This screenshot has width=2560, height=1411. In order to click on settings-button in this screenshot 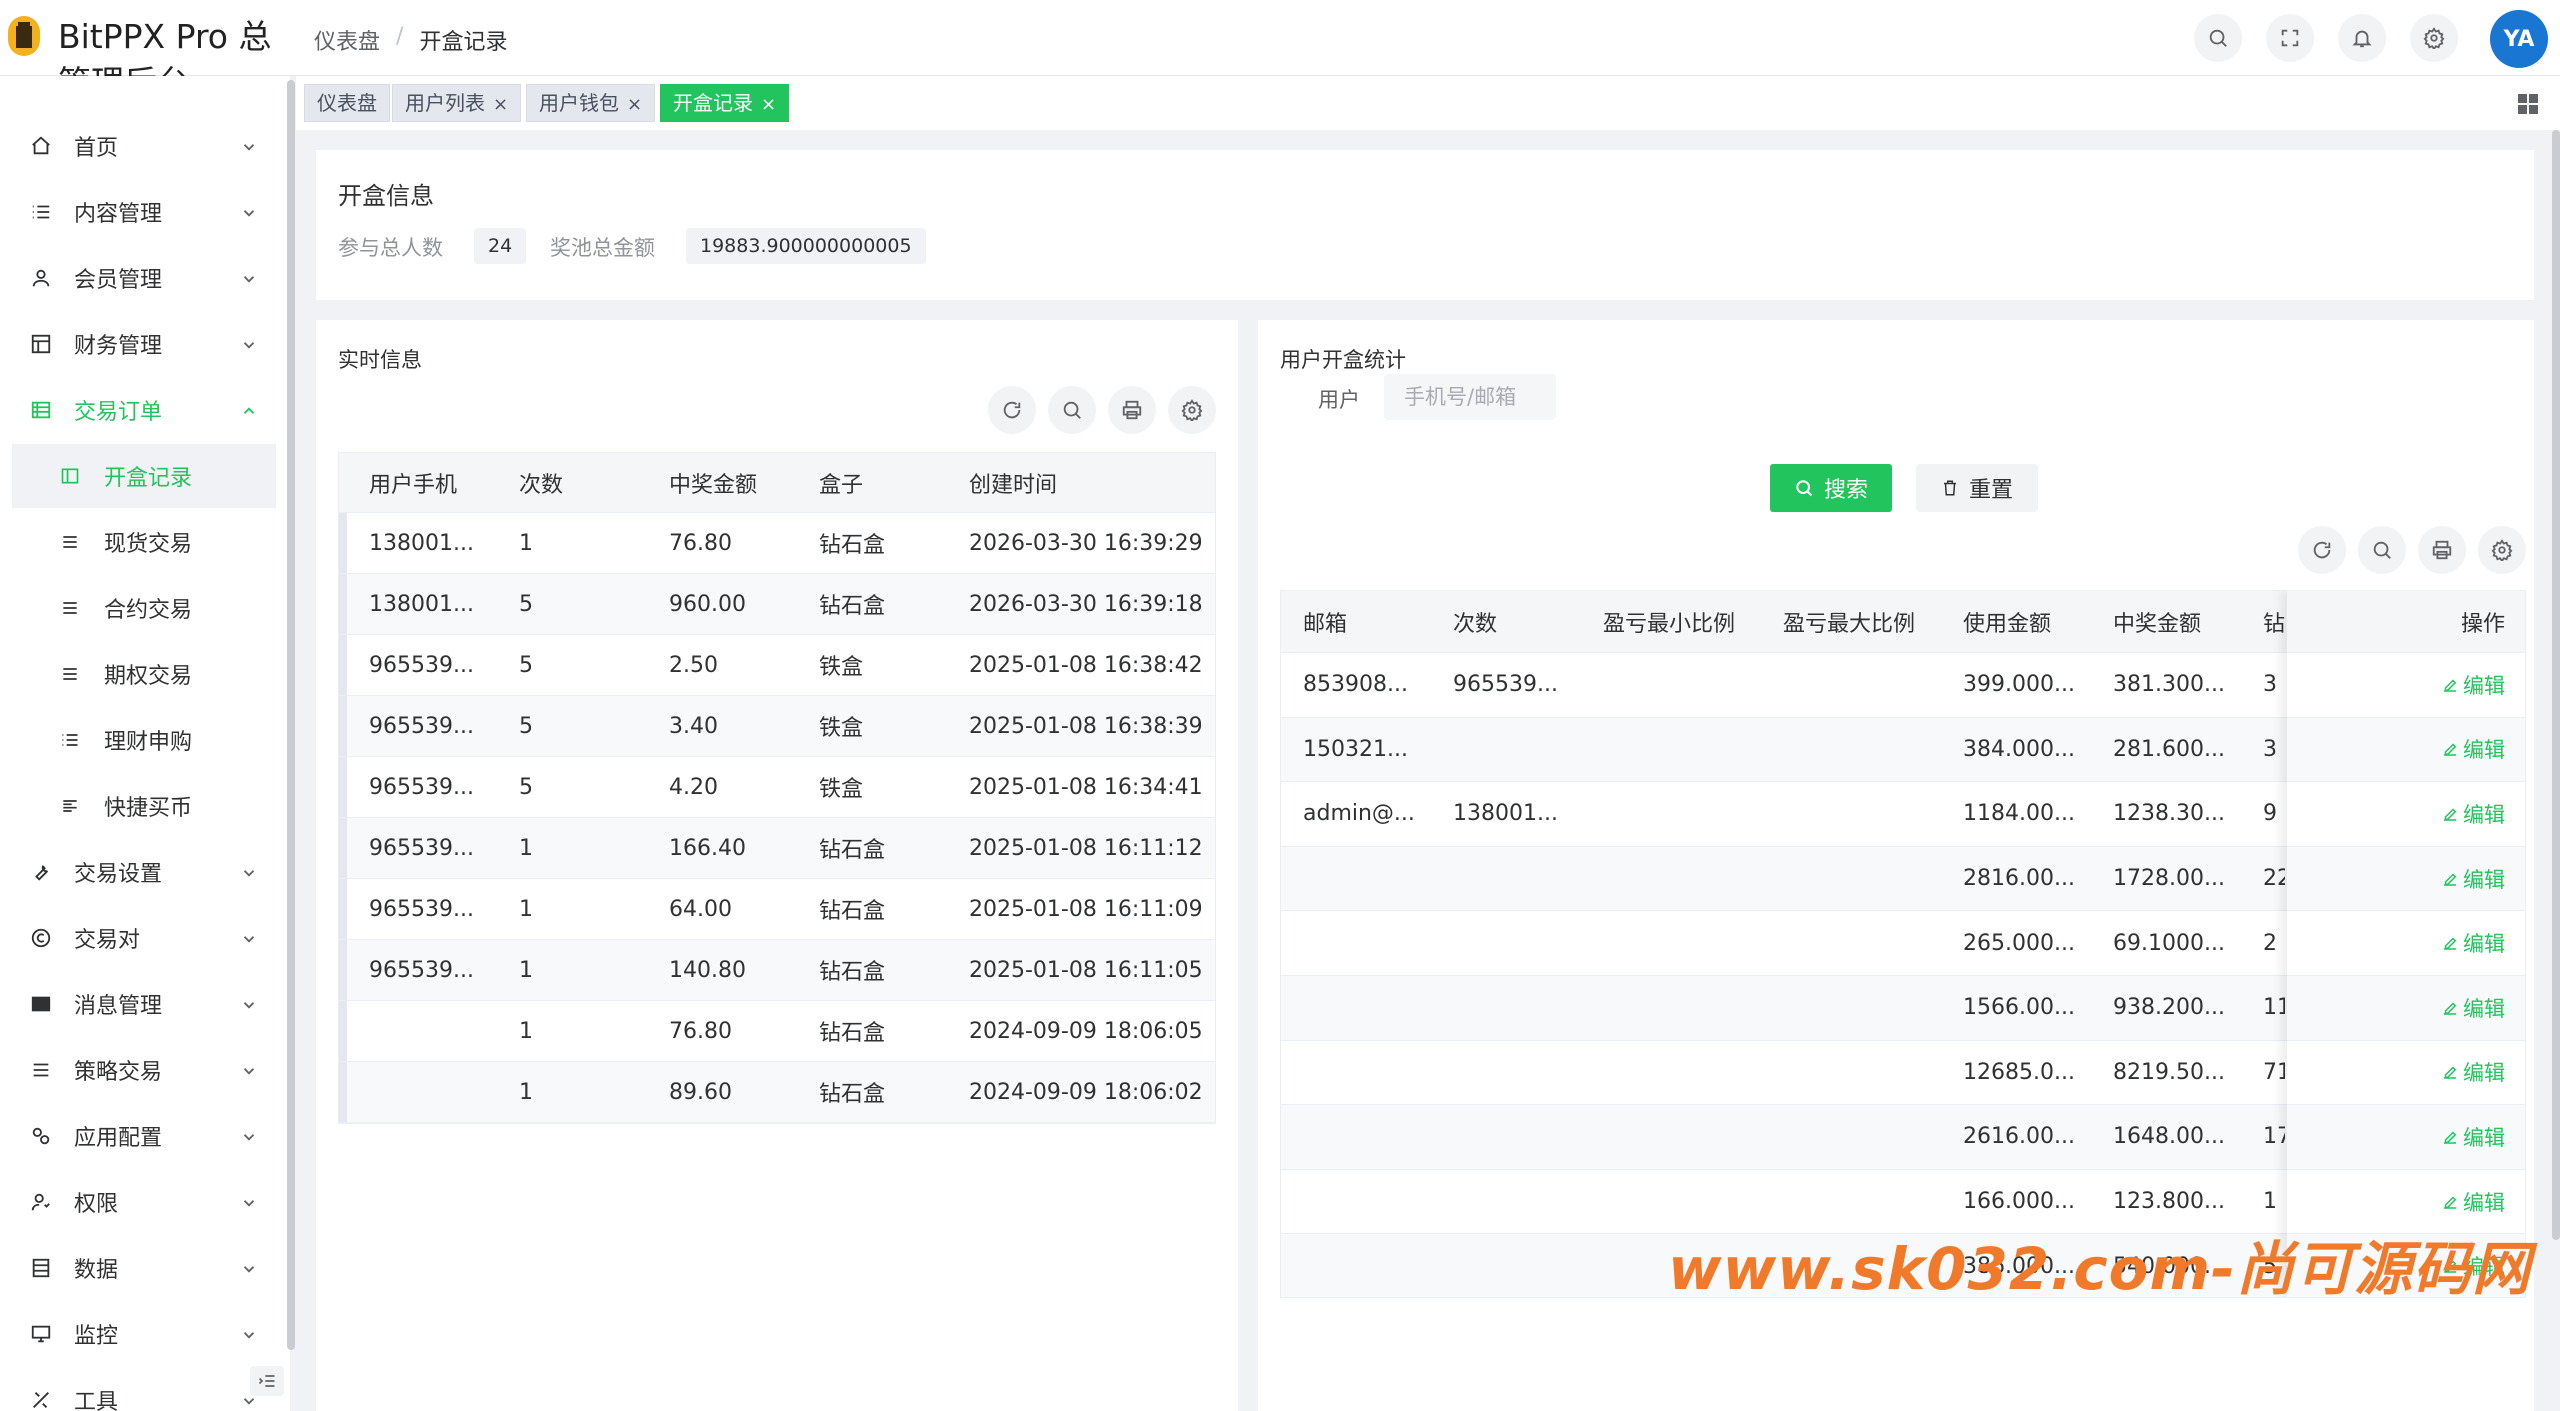, I will do `click(2434, 38)`.